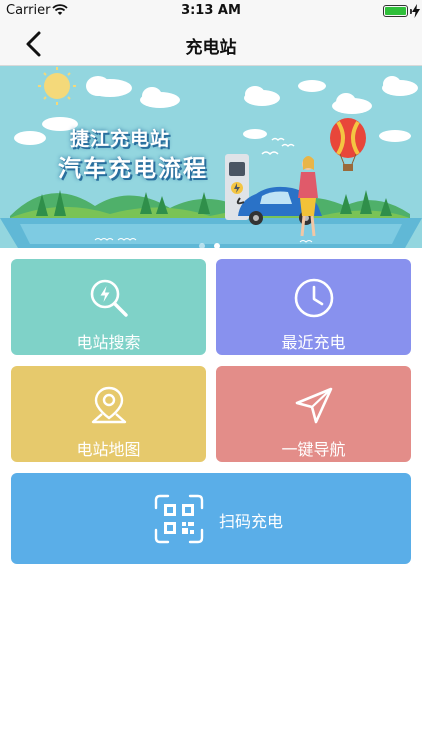 This screenshot has width=422, height=750. I want to click on one-key-navigation-label: 一键导航, so click(313, 449).